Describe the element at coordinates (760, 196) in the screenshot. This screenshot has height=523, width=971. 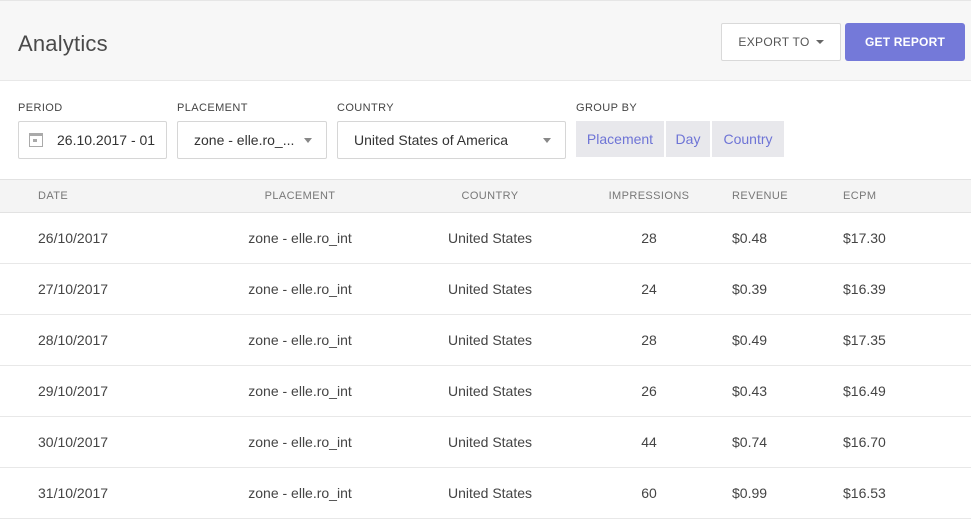
I see `column-header-revenue: REVENUE` at that location.